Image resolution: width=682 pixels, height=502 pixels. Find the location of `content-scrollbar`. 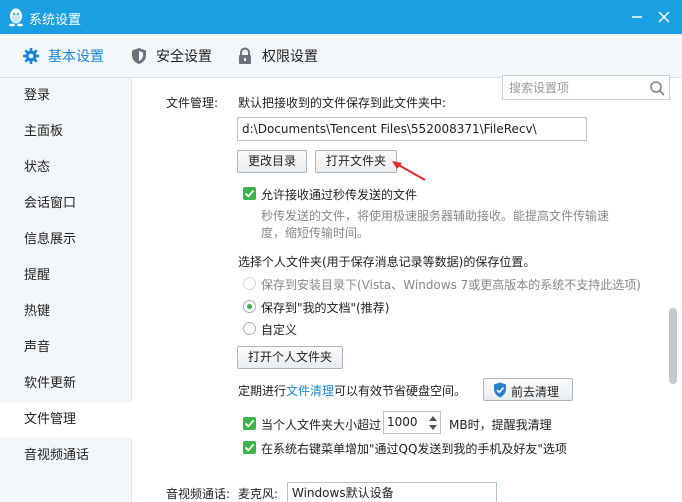

content-scrollbar is located at coordinates (673, 346).